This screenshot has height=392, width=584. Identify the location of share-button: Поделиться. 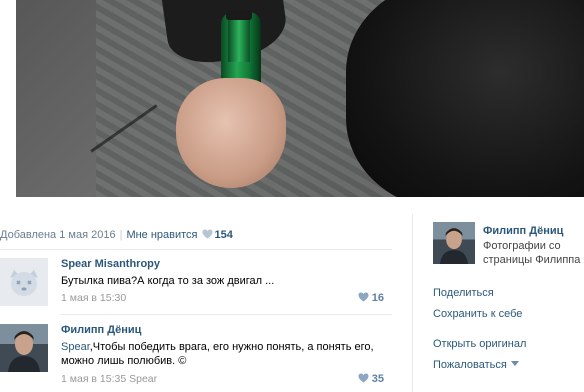
(463, 293).